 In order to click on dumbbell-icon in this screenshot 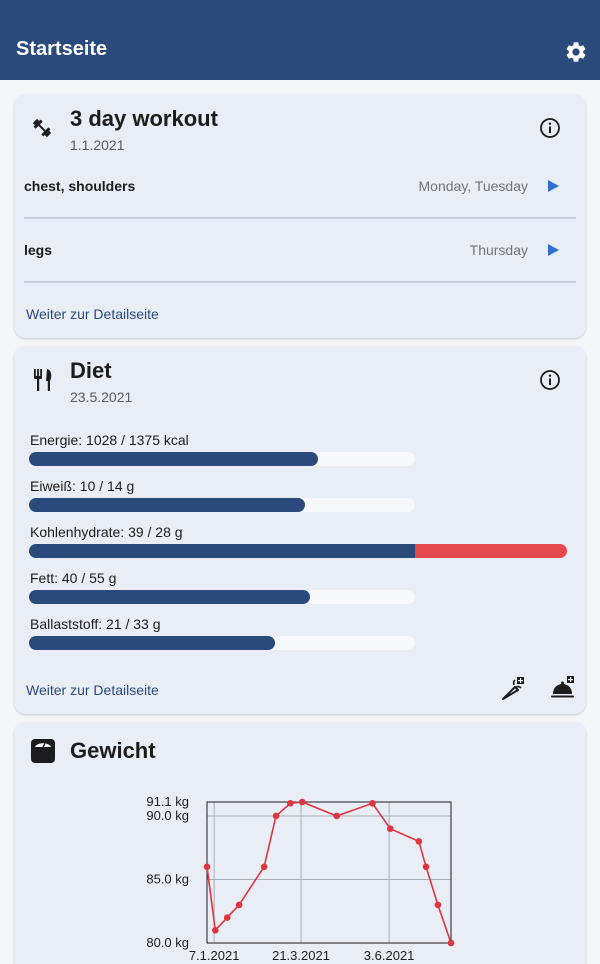, I will do `click(42, 128)`.